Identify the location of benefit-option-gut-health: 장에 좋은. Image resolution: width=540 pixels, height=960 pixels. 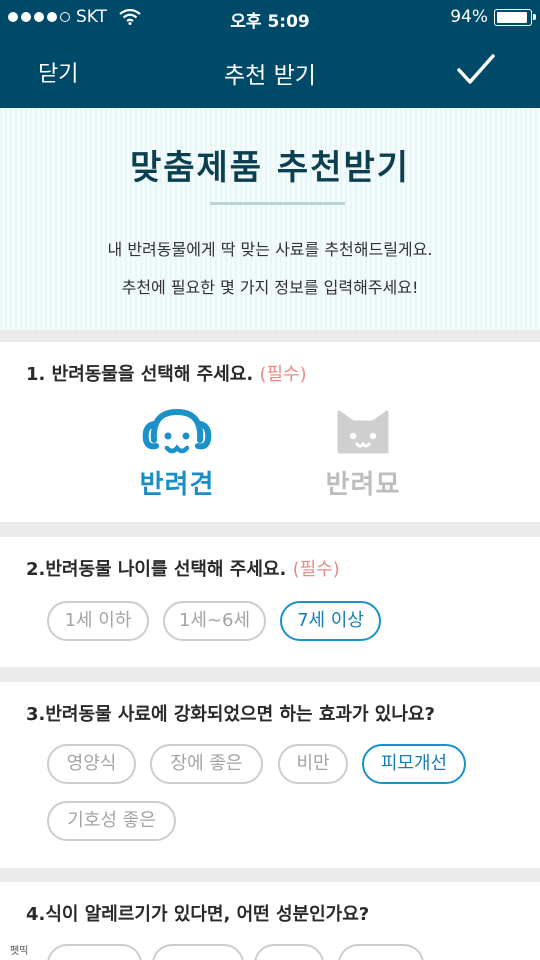
(206, 764).